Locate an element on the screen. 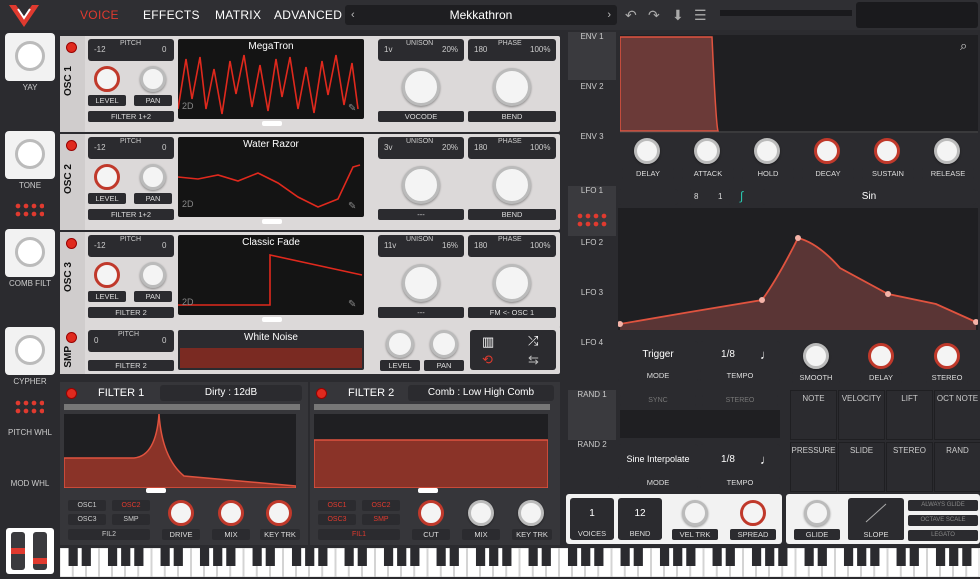 Image resolution: width=980 pixels, height=579 pixels. rand-note-icon: ♩ is located at coordinates (766, 459).